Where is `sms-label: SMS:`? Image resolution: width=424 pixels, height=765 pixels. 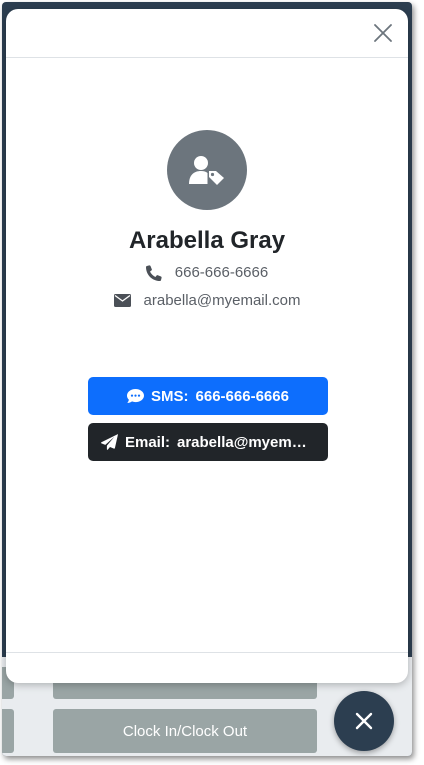
sms-label: SMS: is located at coordinates (170, 396).